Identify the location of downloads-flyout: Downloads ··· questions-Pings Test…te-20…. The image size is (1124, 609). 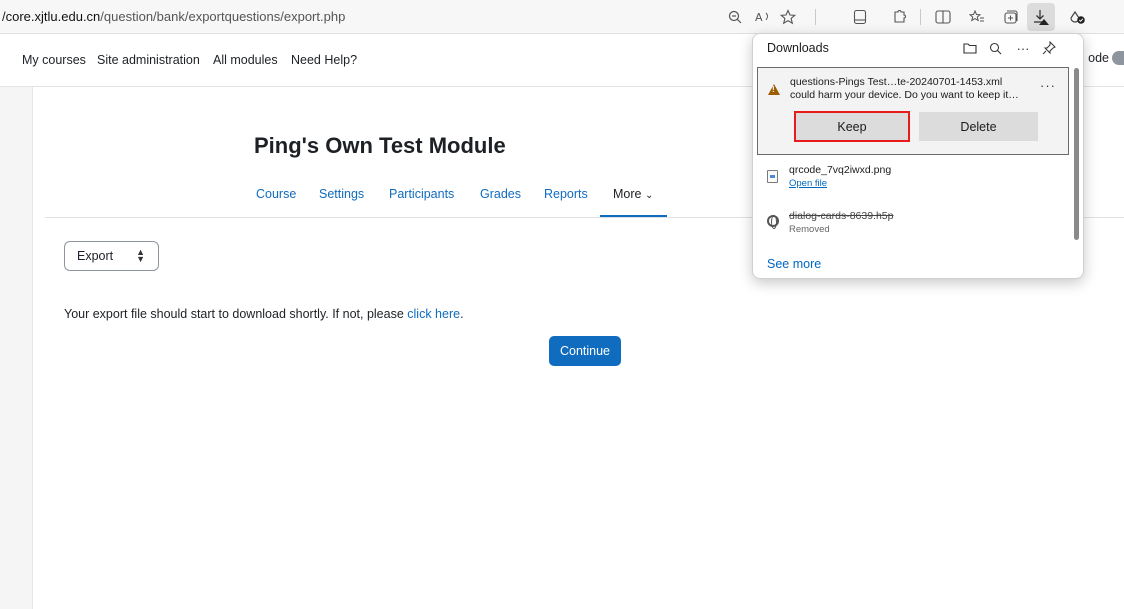
(918, 156).